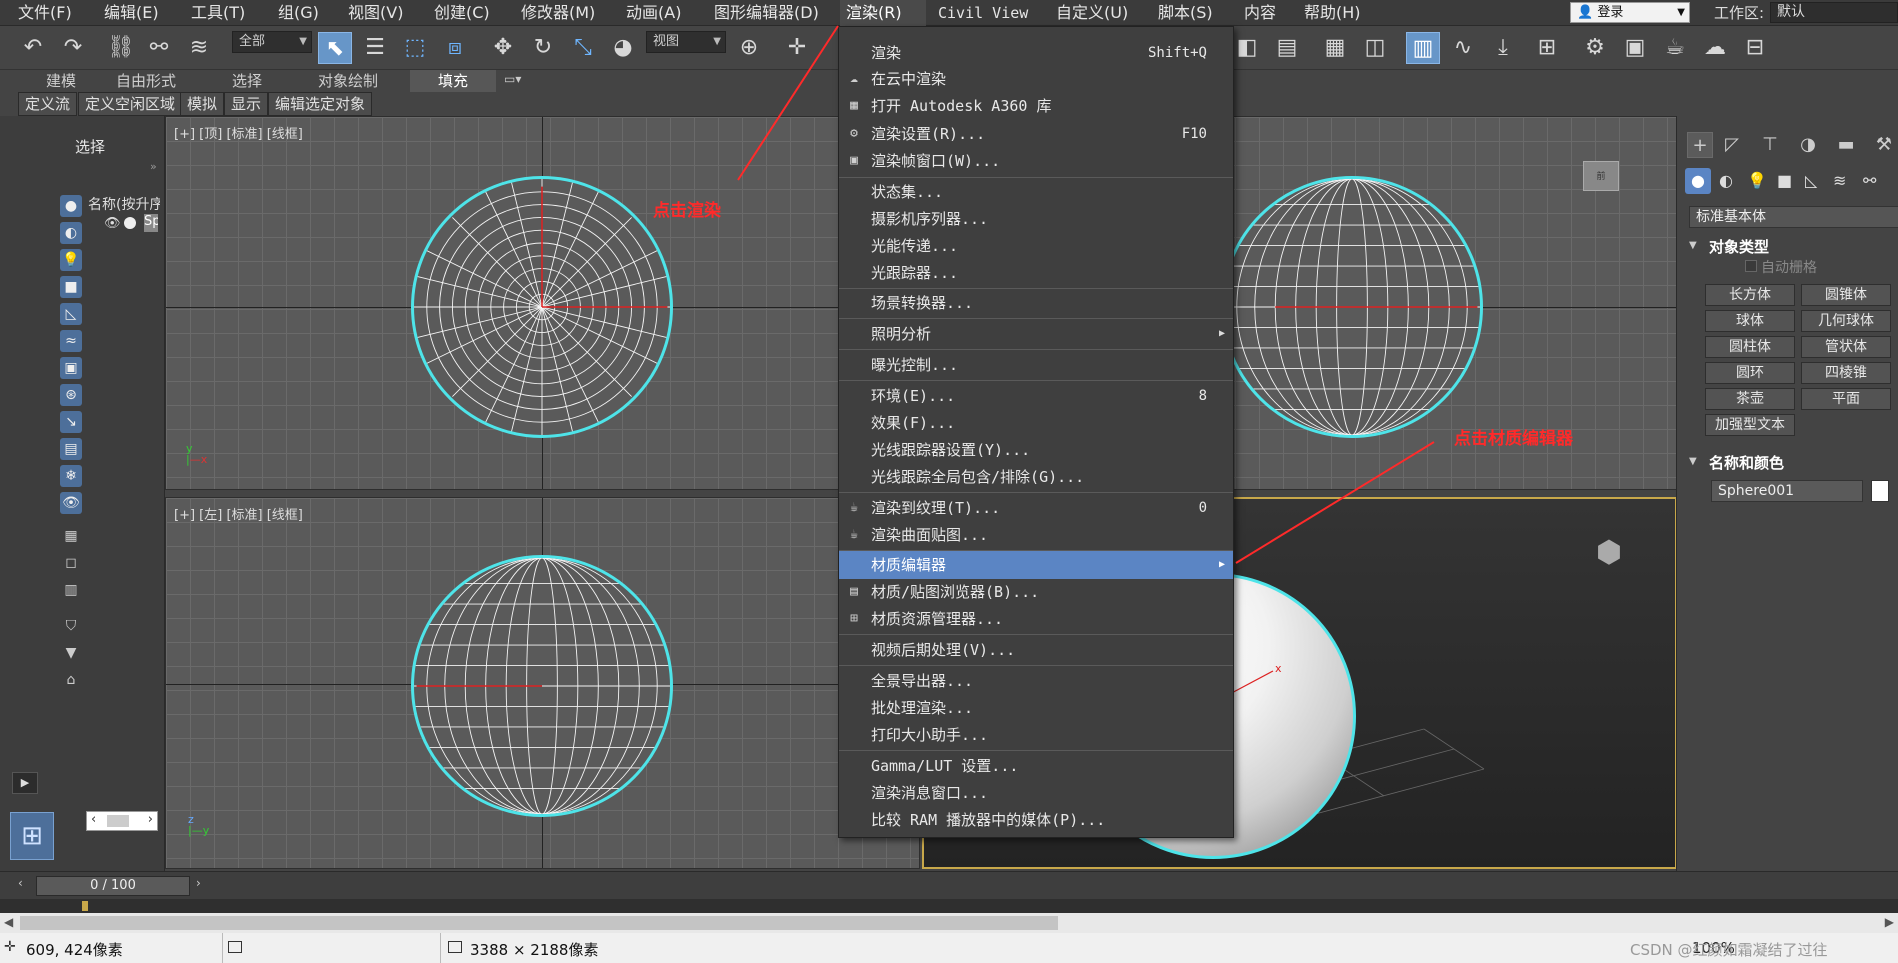  What do you see at coordinates (1846, 373) in the screenshot?
I see `pyramid-button: 四棱锥` at bounding box center [1846, 373].